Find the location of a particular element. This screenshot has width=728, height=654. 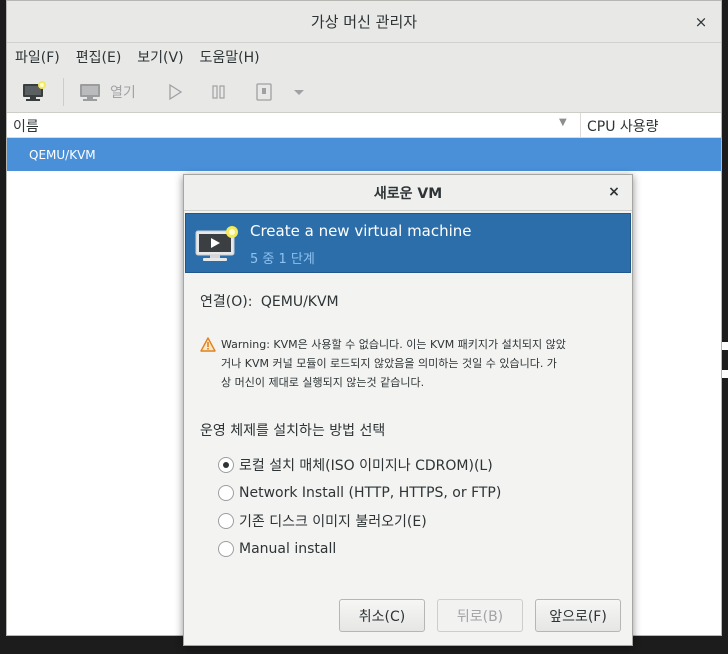

open-console-icon is located at coordinates (90, 92).